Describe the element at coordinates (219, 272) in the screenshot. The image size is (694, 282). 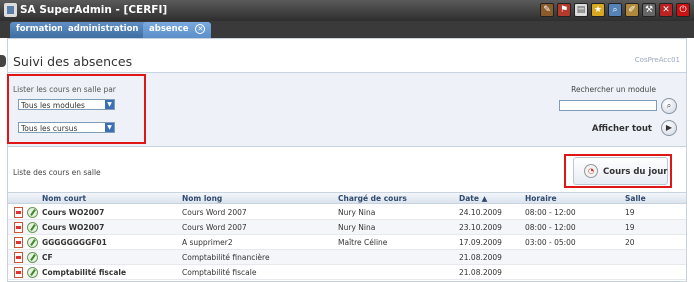
I see `cell-long-name: Comptabilité fiscale` at that location.